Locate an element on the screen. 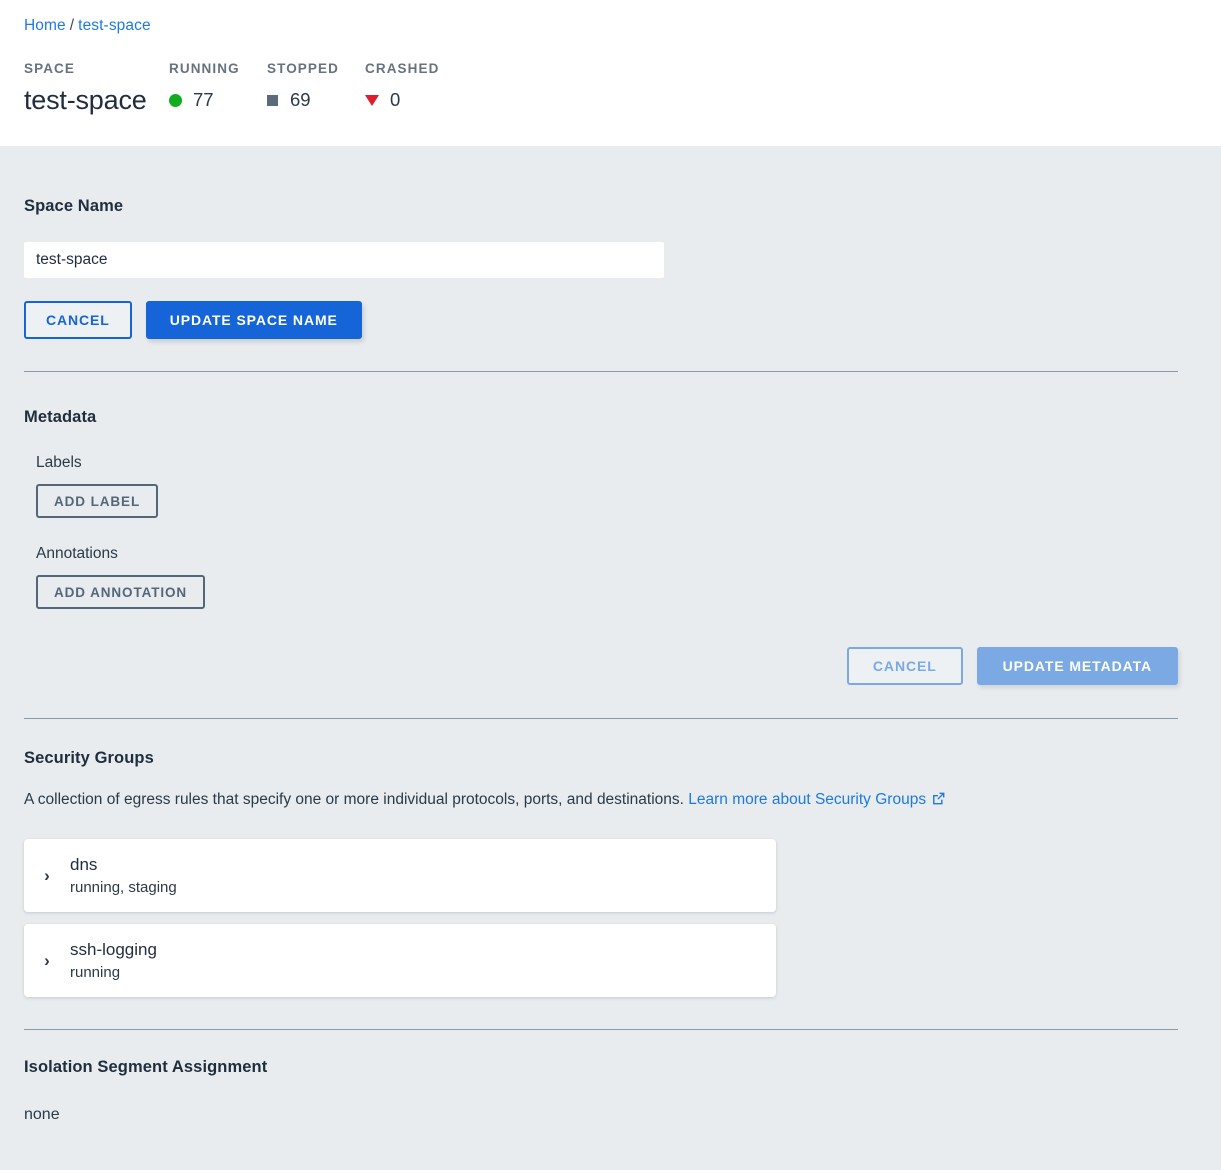 The width and height of the screenshot is (1221, 1170). stat-stopped-count: 69 is located at coordinates (300, 99).